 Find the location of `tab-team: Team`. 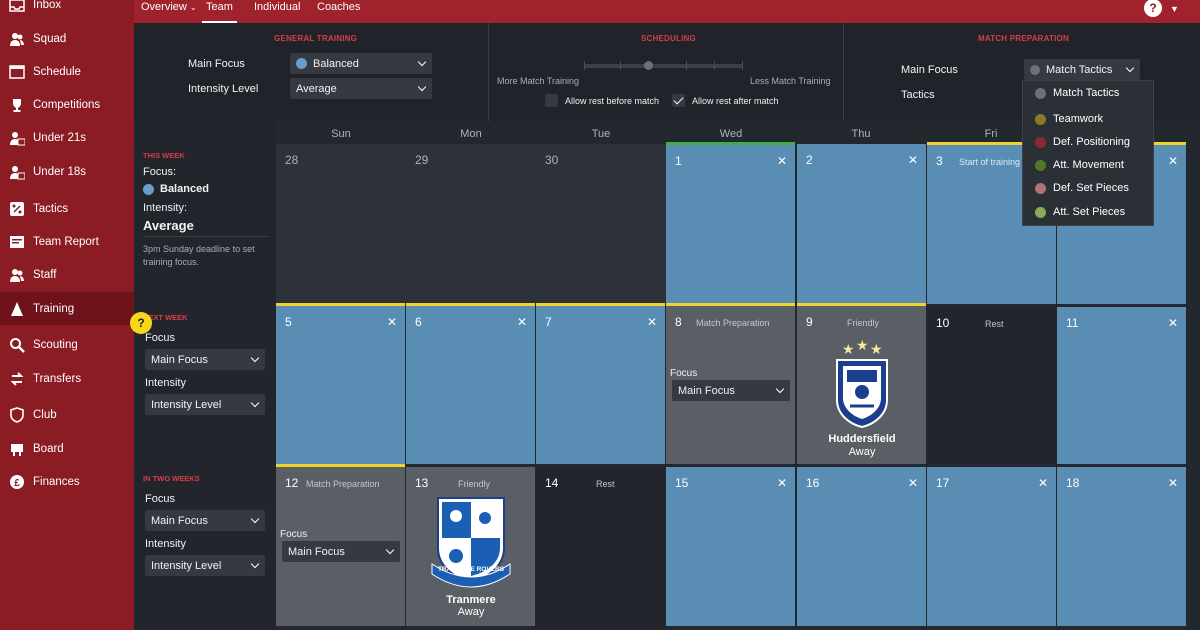

tab-team: Team is located at coordinates (219, 11).